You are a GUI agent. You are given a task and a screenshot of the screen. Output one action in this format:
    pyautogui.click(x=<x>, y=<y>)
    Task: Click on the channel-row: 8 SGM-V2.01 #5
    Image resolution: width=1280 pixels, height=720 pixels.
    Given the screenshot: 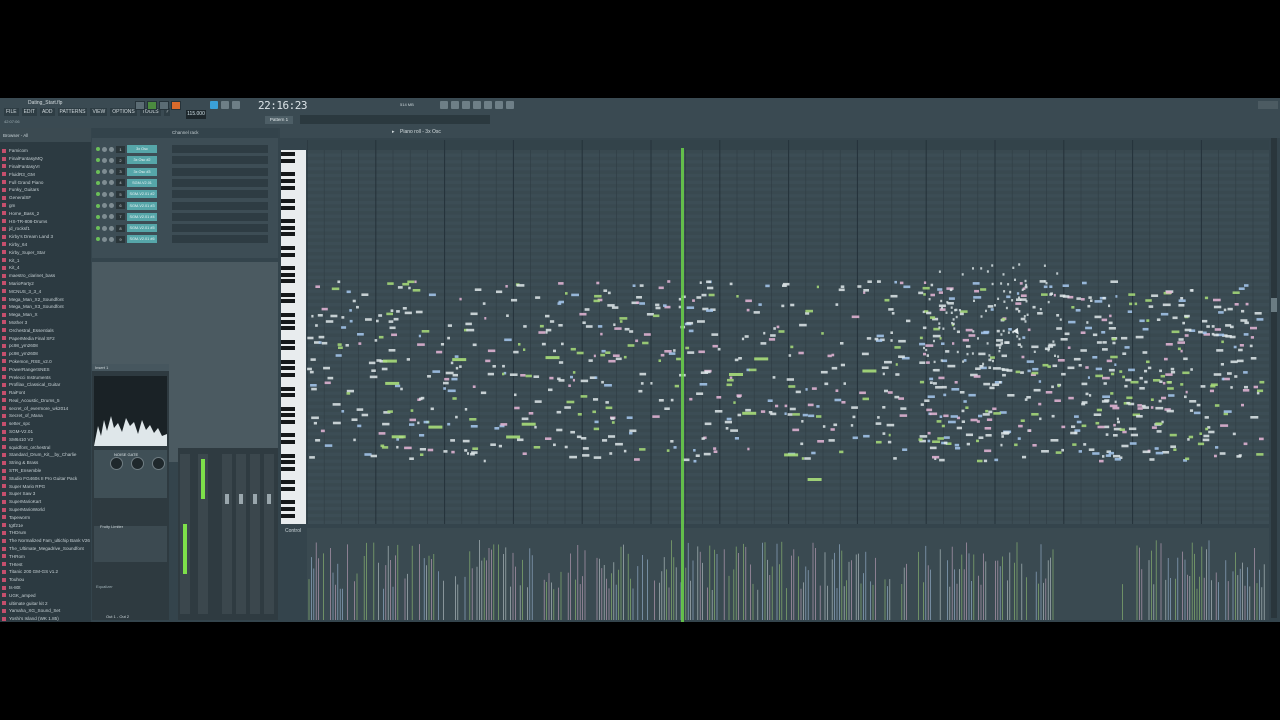 What is the action you would take?
    pyautogui.click(x=126, y=228)
    